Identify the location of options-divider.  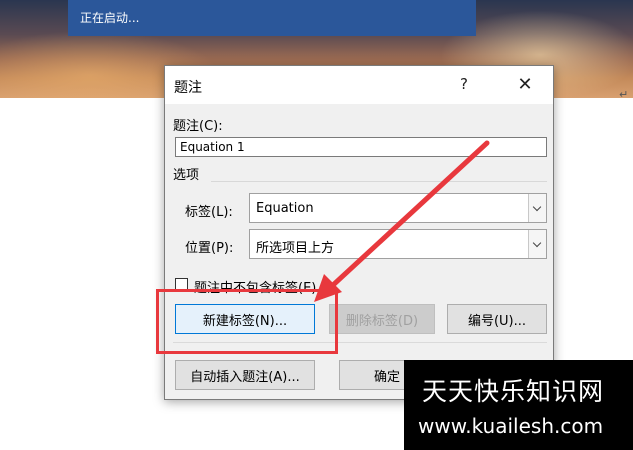
(379, 181).